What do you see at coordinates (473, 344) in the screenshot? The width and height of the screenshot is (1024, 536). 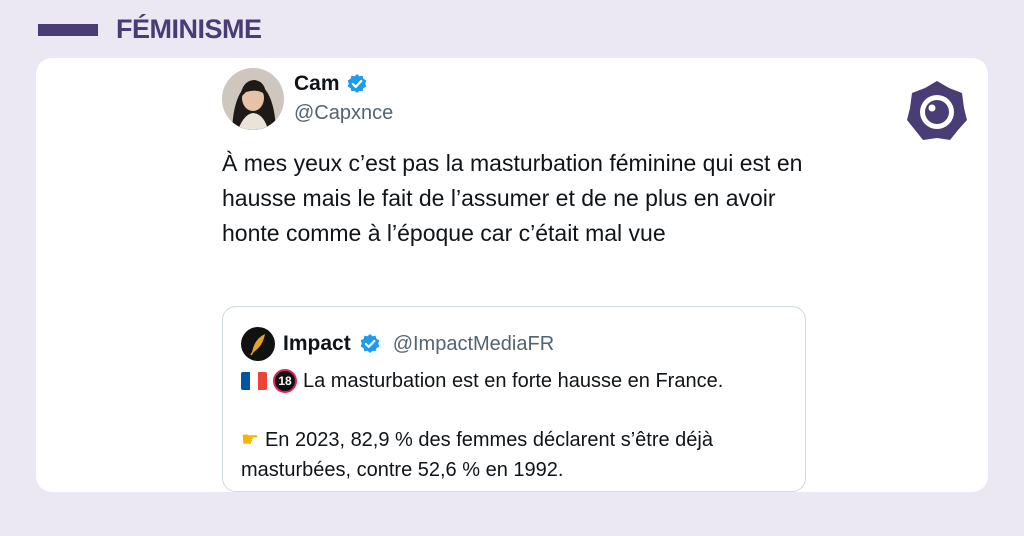 I see `quoted-author-handle: @ImpactMediaFR` at bounding box center [473, 344].